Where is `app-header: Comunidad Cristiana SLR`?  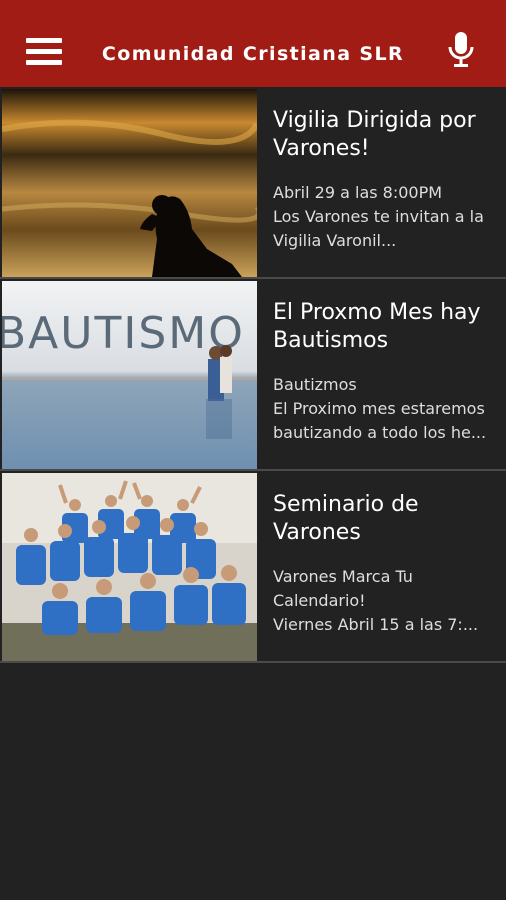
app-header: Comunidad Cristiana SLR is located at coordinates (253, 43).